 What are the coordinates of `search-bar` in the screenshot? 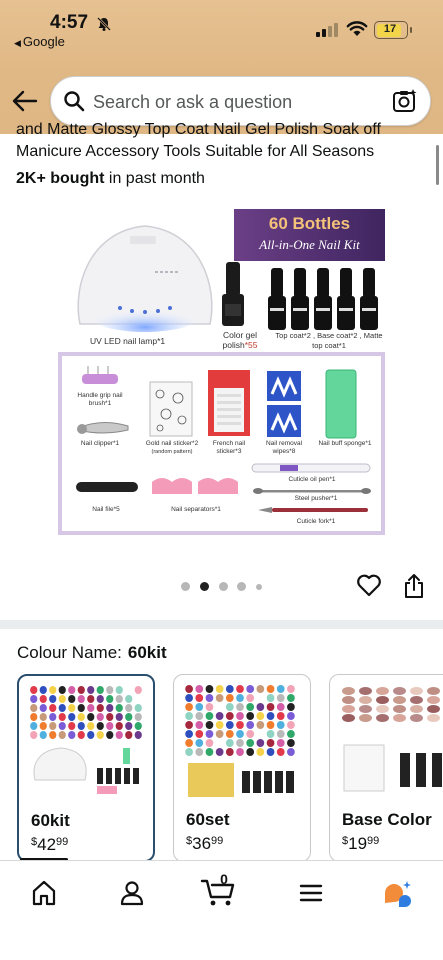 It's located at (240, 101).